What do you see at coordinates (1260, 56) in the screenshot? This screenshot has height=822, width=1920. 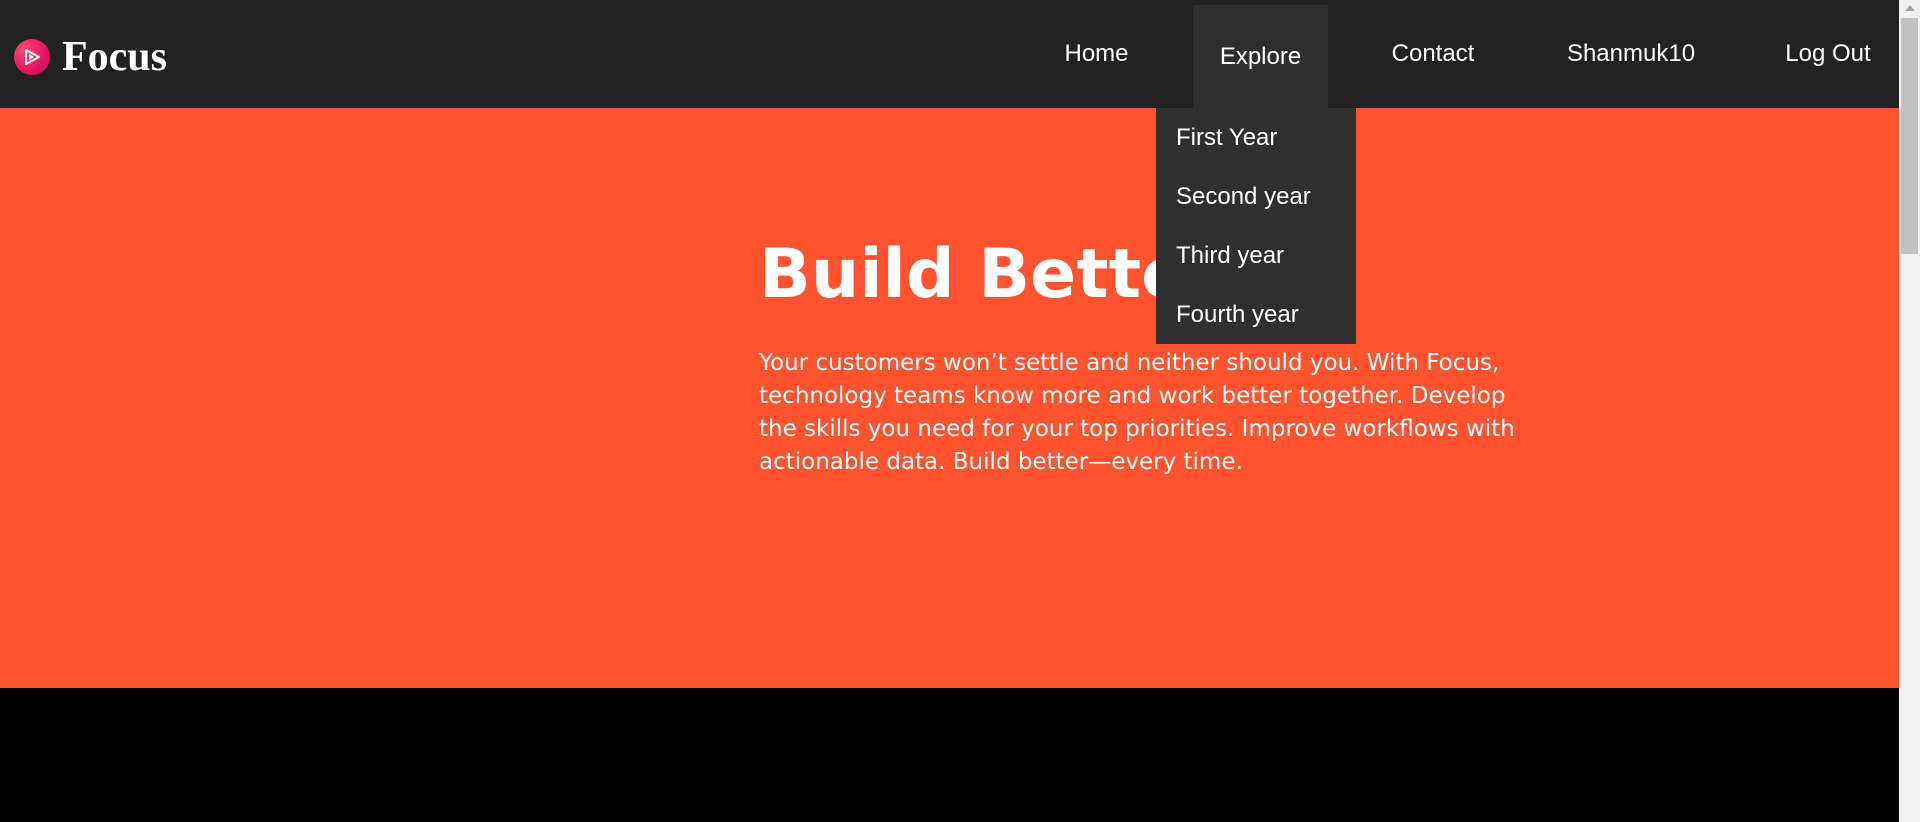 I see `nav-explore-link: Explore` at bounding box center [1260, 56].